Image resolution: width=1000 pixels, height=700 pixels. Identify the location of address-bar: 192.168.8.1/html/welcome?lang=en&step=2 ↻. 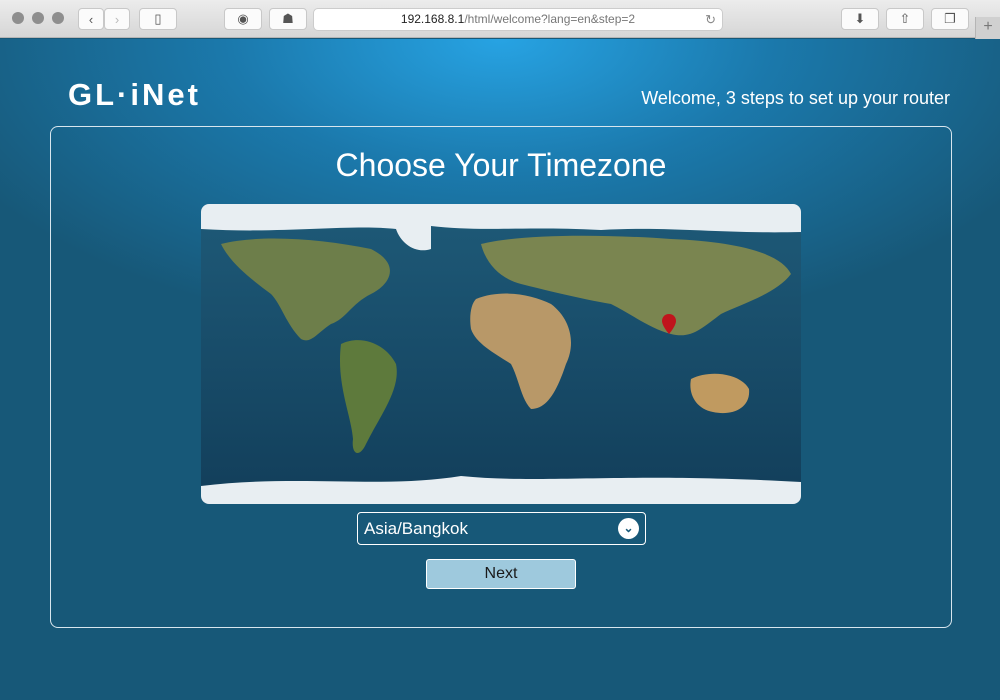
(518, 19).